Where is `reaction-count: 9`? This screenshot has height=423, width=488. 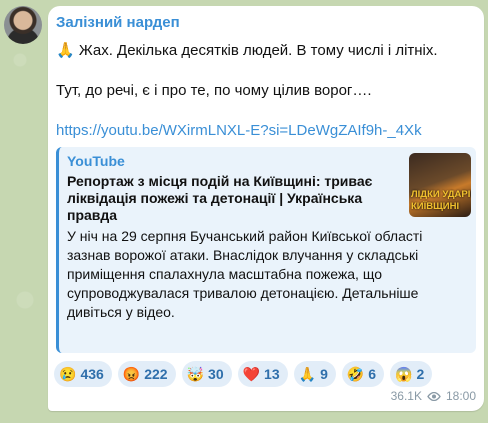 reaction-count: 9 is located at coordinates (324, 374).